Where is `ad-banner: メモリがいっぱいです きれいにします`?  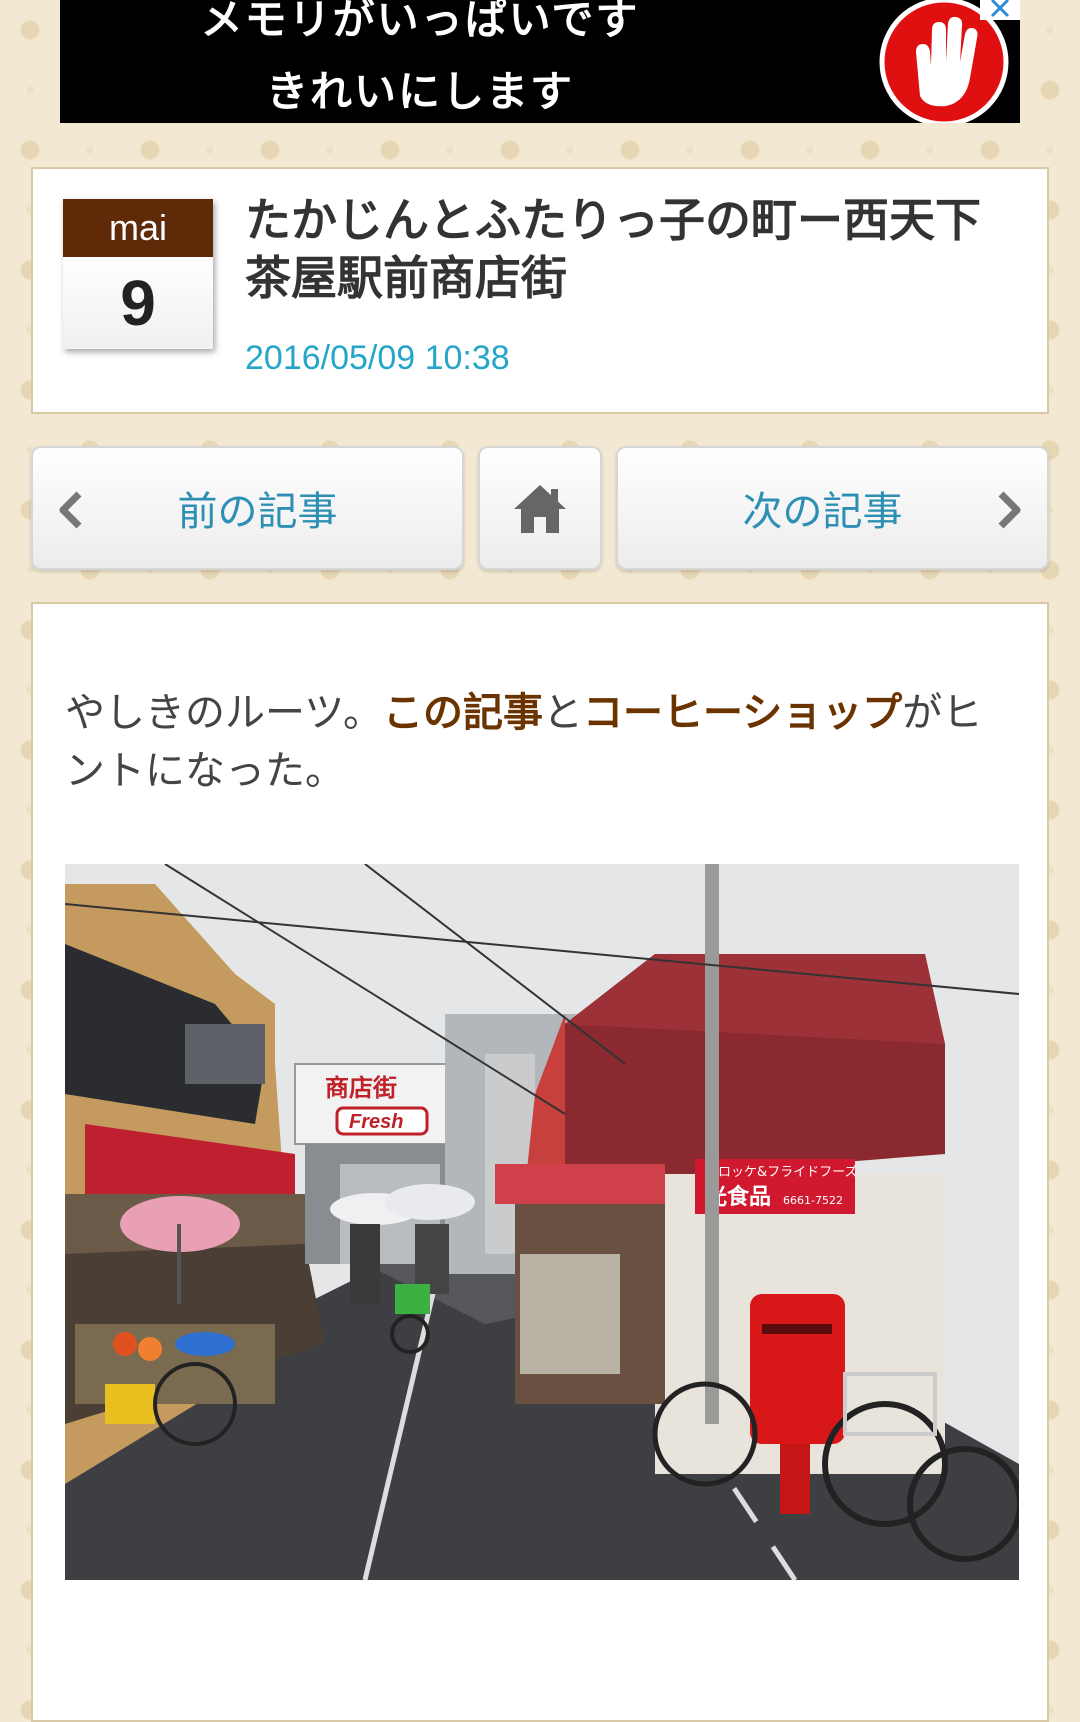 ad-banner: メモリがいっぱいです きれいにします is located at coordinates (540, 61).